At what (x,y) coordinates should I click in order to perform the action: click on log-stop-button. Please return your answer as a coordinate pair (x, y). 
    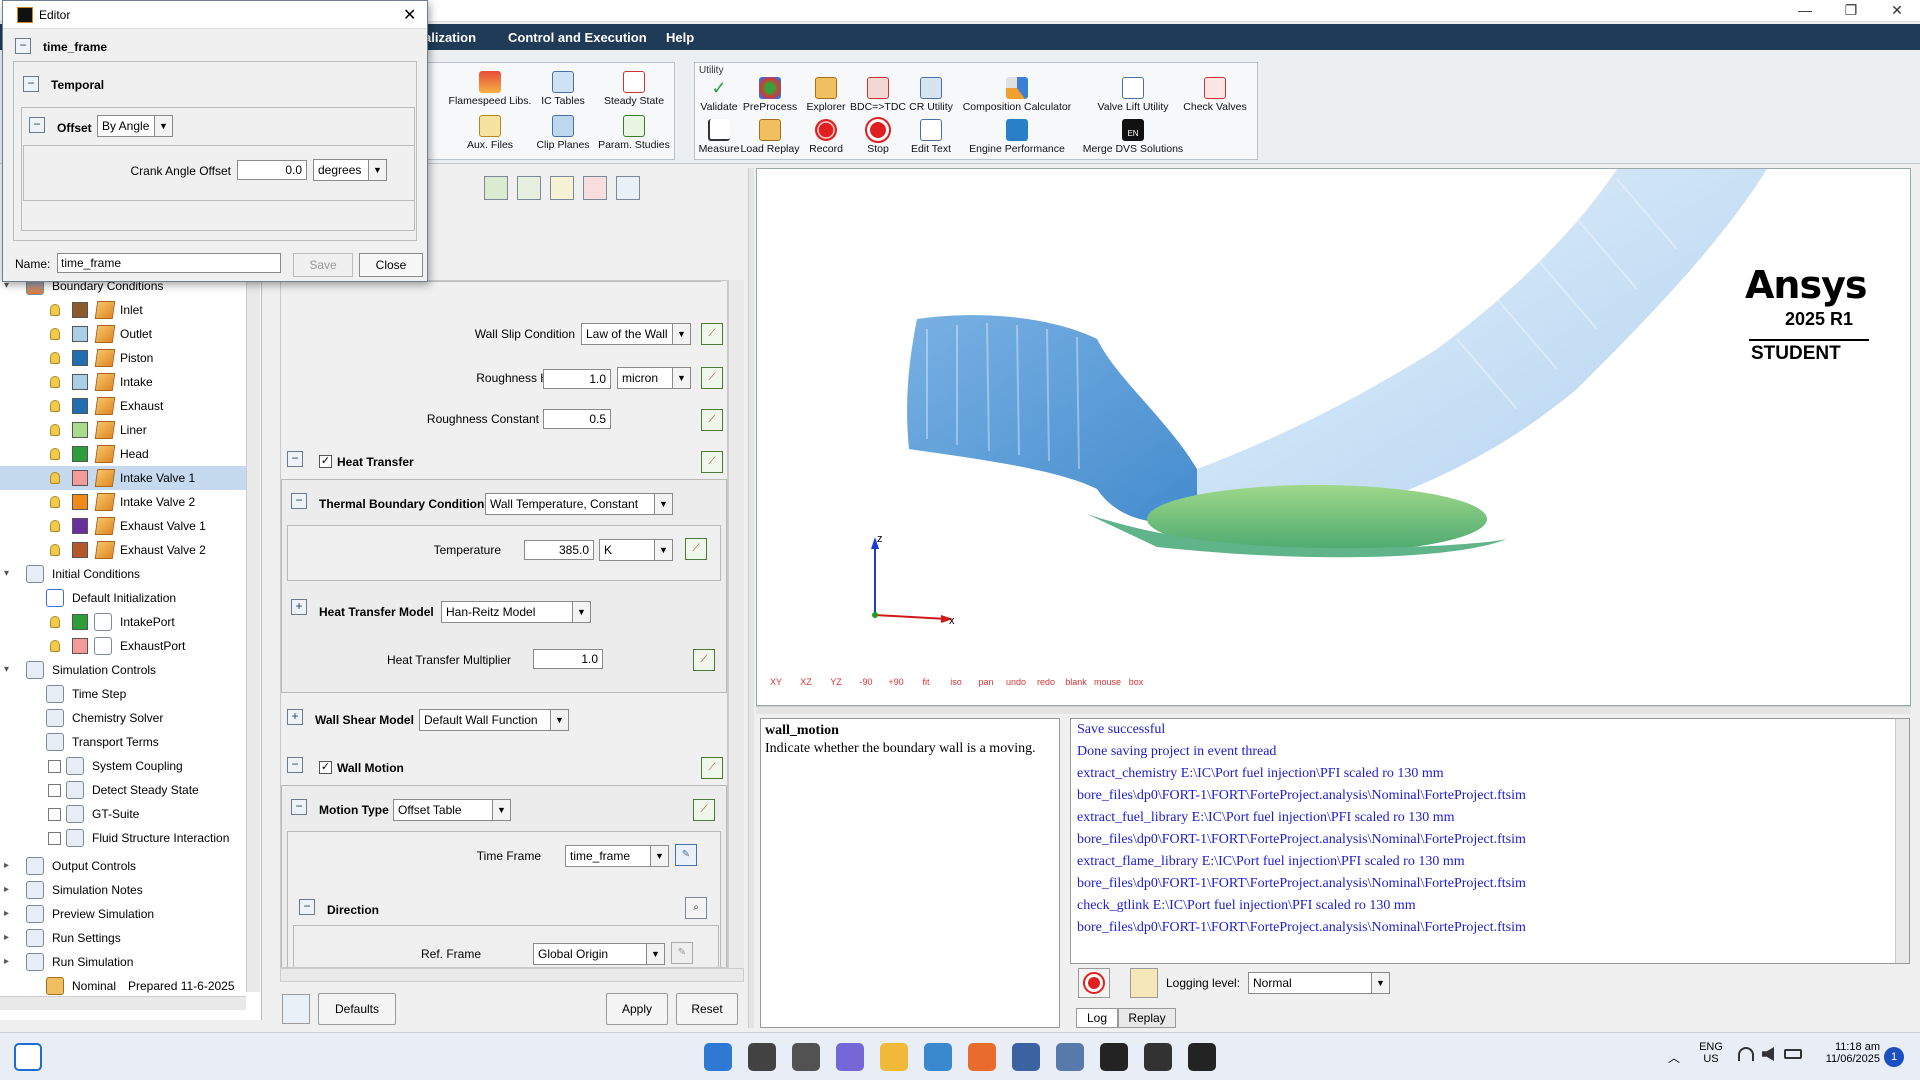
    Looking at the image, I should click on (1094, 983).